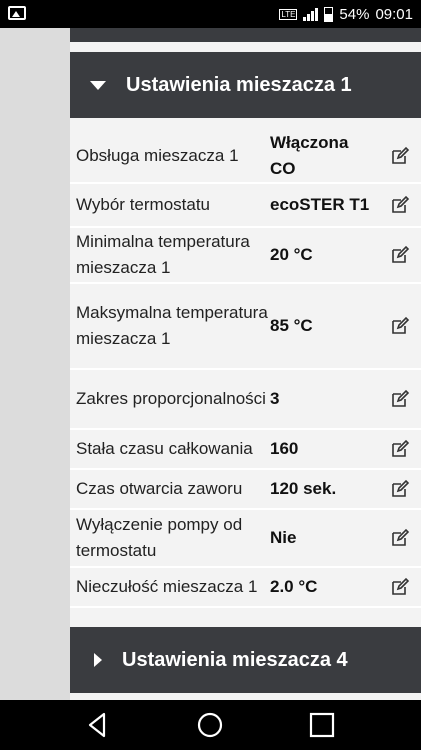 The height and width of the screenshot is (750, 421). I want to click on image-notification-icon, so click(17, 13).